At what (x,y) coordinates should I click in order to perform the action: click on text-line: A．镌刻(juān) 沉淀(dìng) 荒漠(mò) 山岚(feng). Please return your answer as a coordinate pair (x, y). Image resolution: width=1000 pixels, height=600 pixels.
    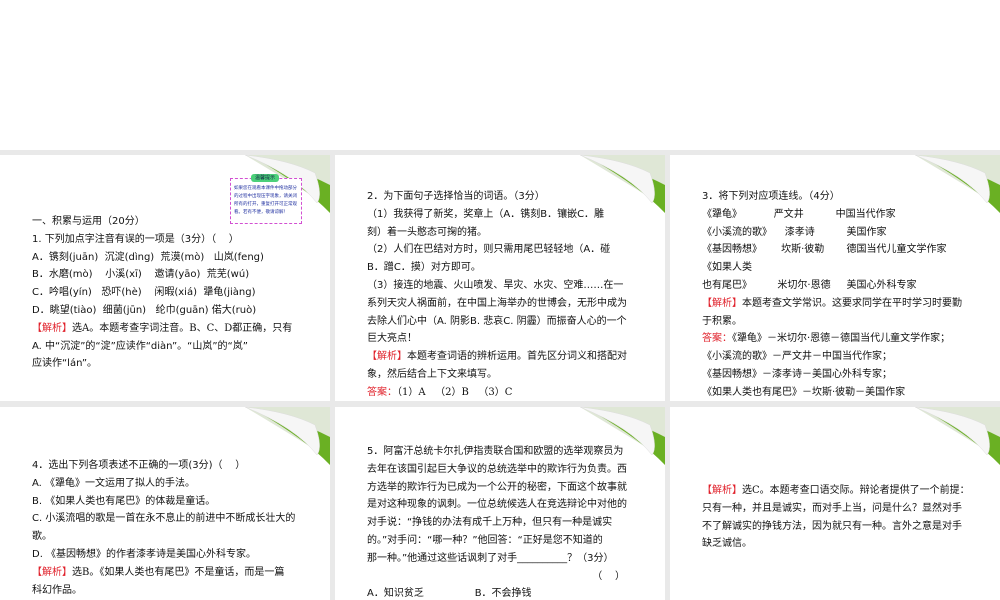
    Looking at the image, I should click on (171, 258).